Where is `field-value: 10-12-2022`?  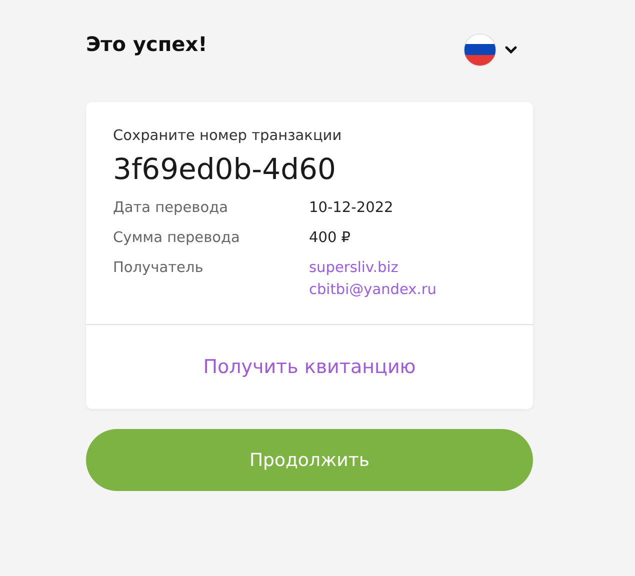
field-value: 10-12-2022 is located at coordinates (351, 208).